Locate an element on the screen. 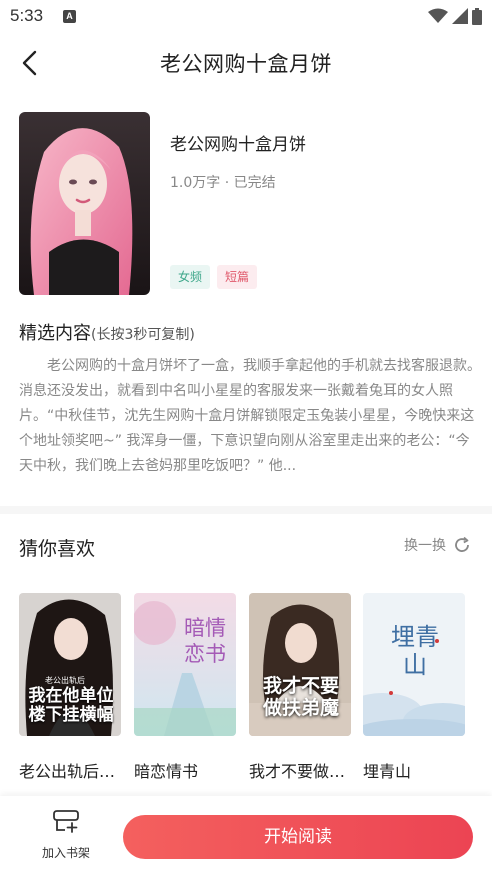  recommend-item: 埋青山 埋青山 is located at coordinates (414, 687).